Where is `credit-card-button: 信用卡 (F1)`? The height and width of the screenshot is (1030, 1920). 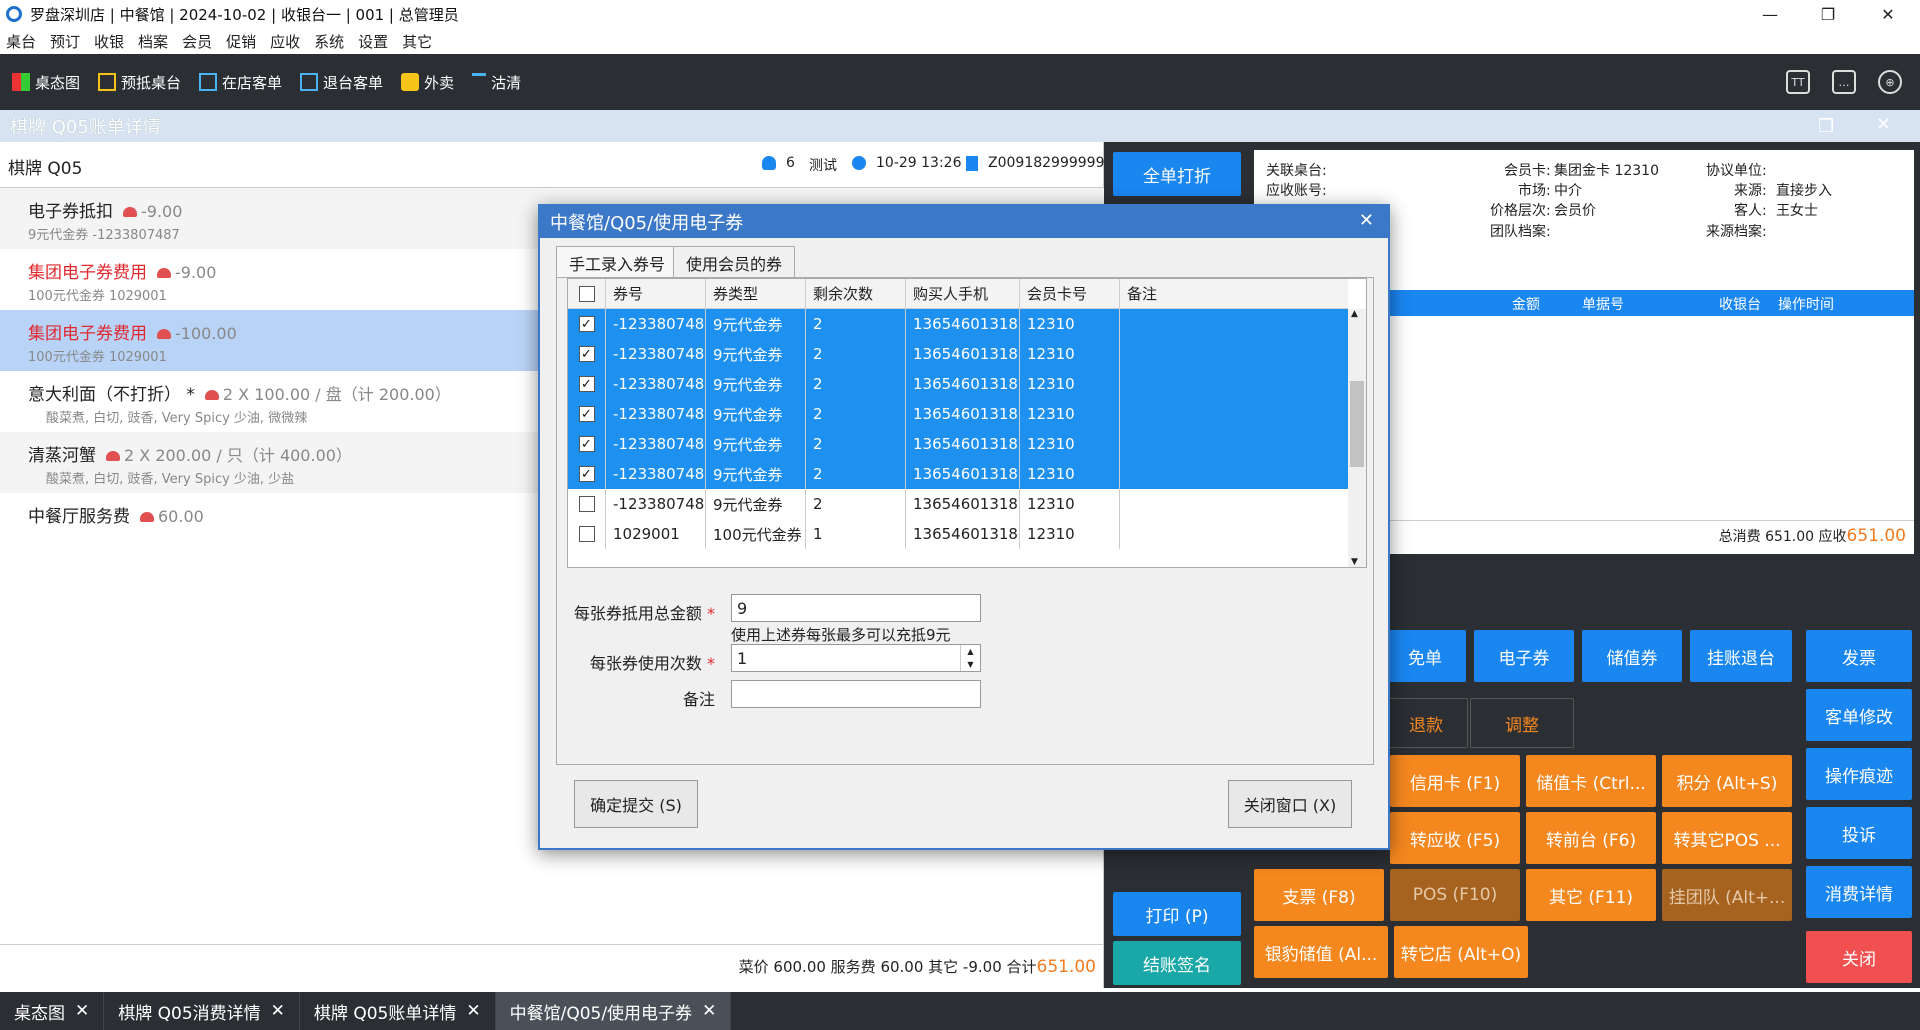 credit-card-button: 信用卡 (F1) is located at coordinates (1455, 781).